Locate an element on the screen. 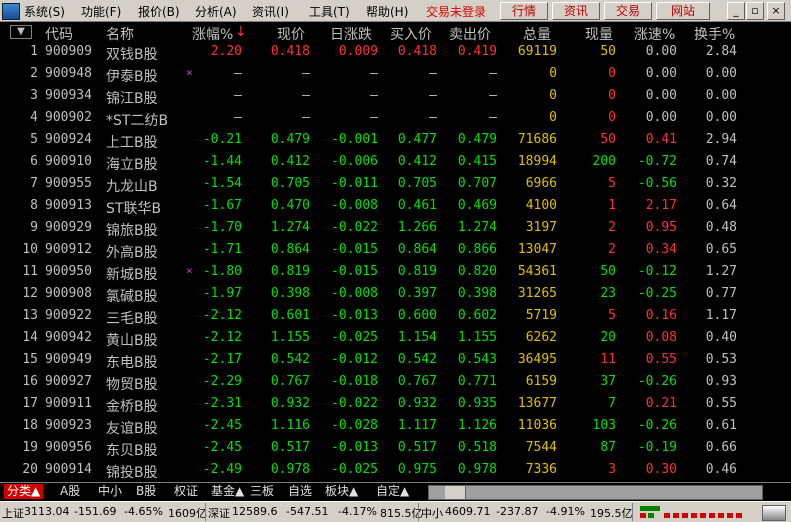  info-button: 资讯 is located at coordinates (576, 11).